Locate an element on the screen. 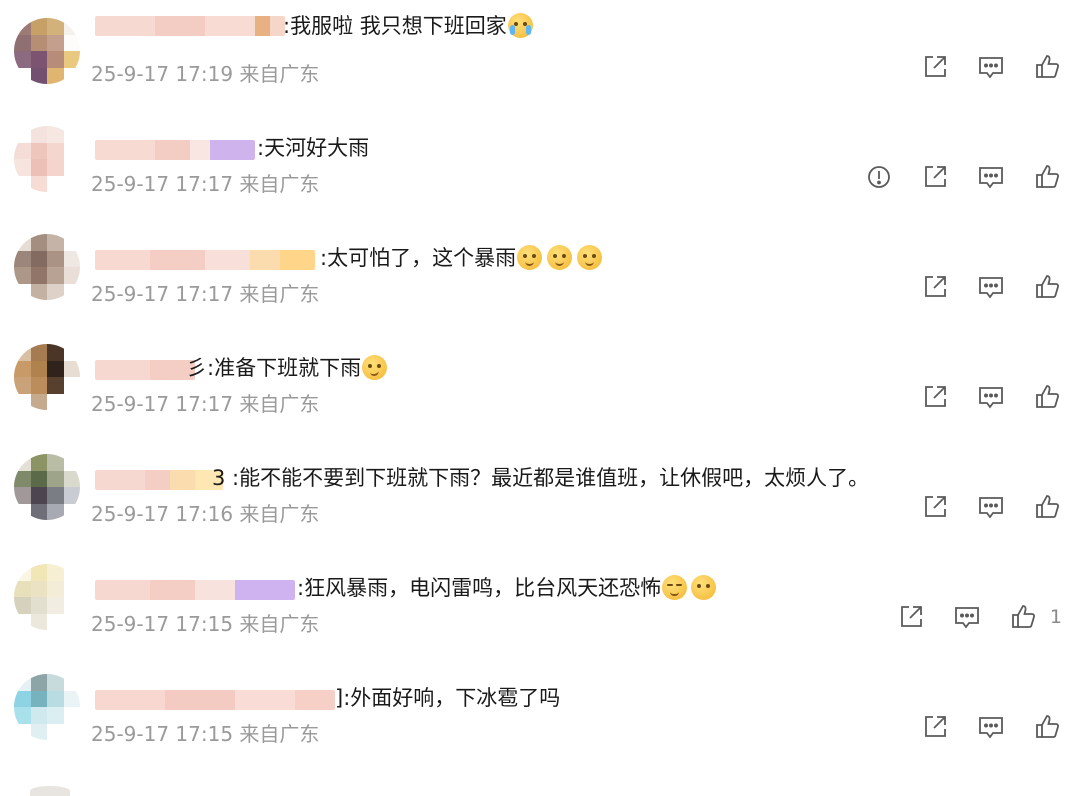 This screenshot has height=796, width=1080. comment-text: :狂风暴雨，电闪雷鸣，比台风天还恐怖 is located at coordinates (507, 588).